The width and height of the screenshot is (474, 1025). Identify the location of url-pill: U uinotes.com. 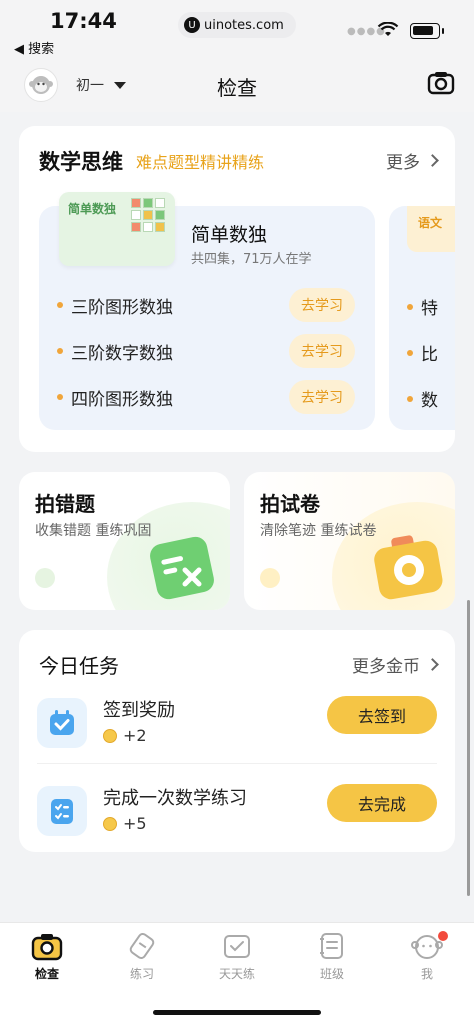
(237, 25).